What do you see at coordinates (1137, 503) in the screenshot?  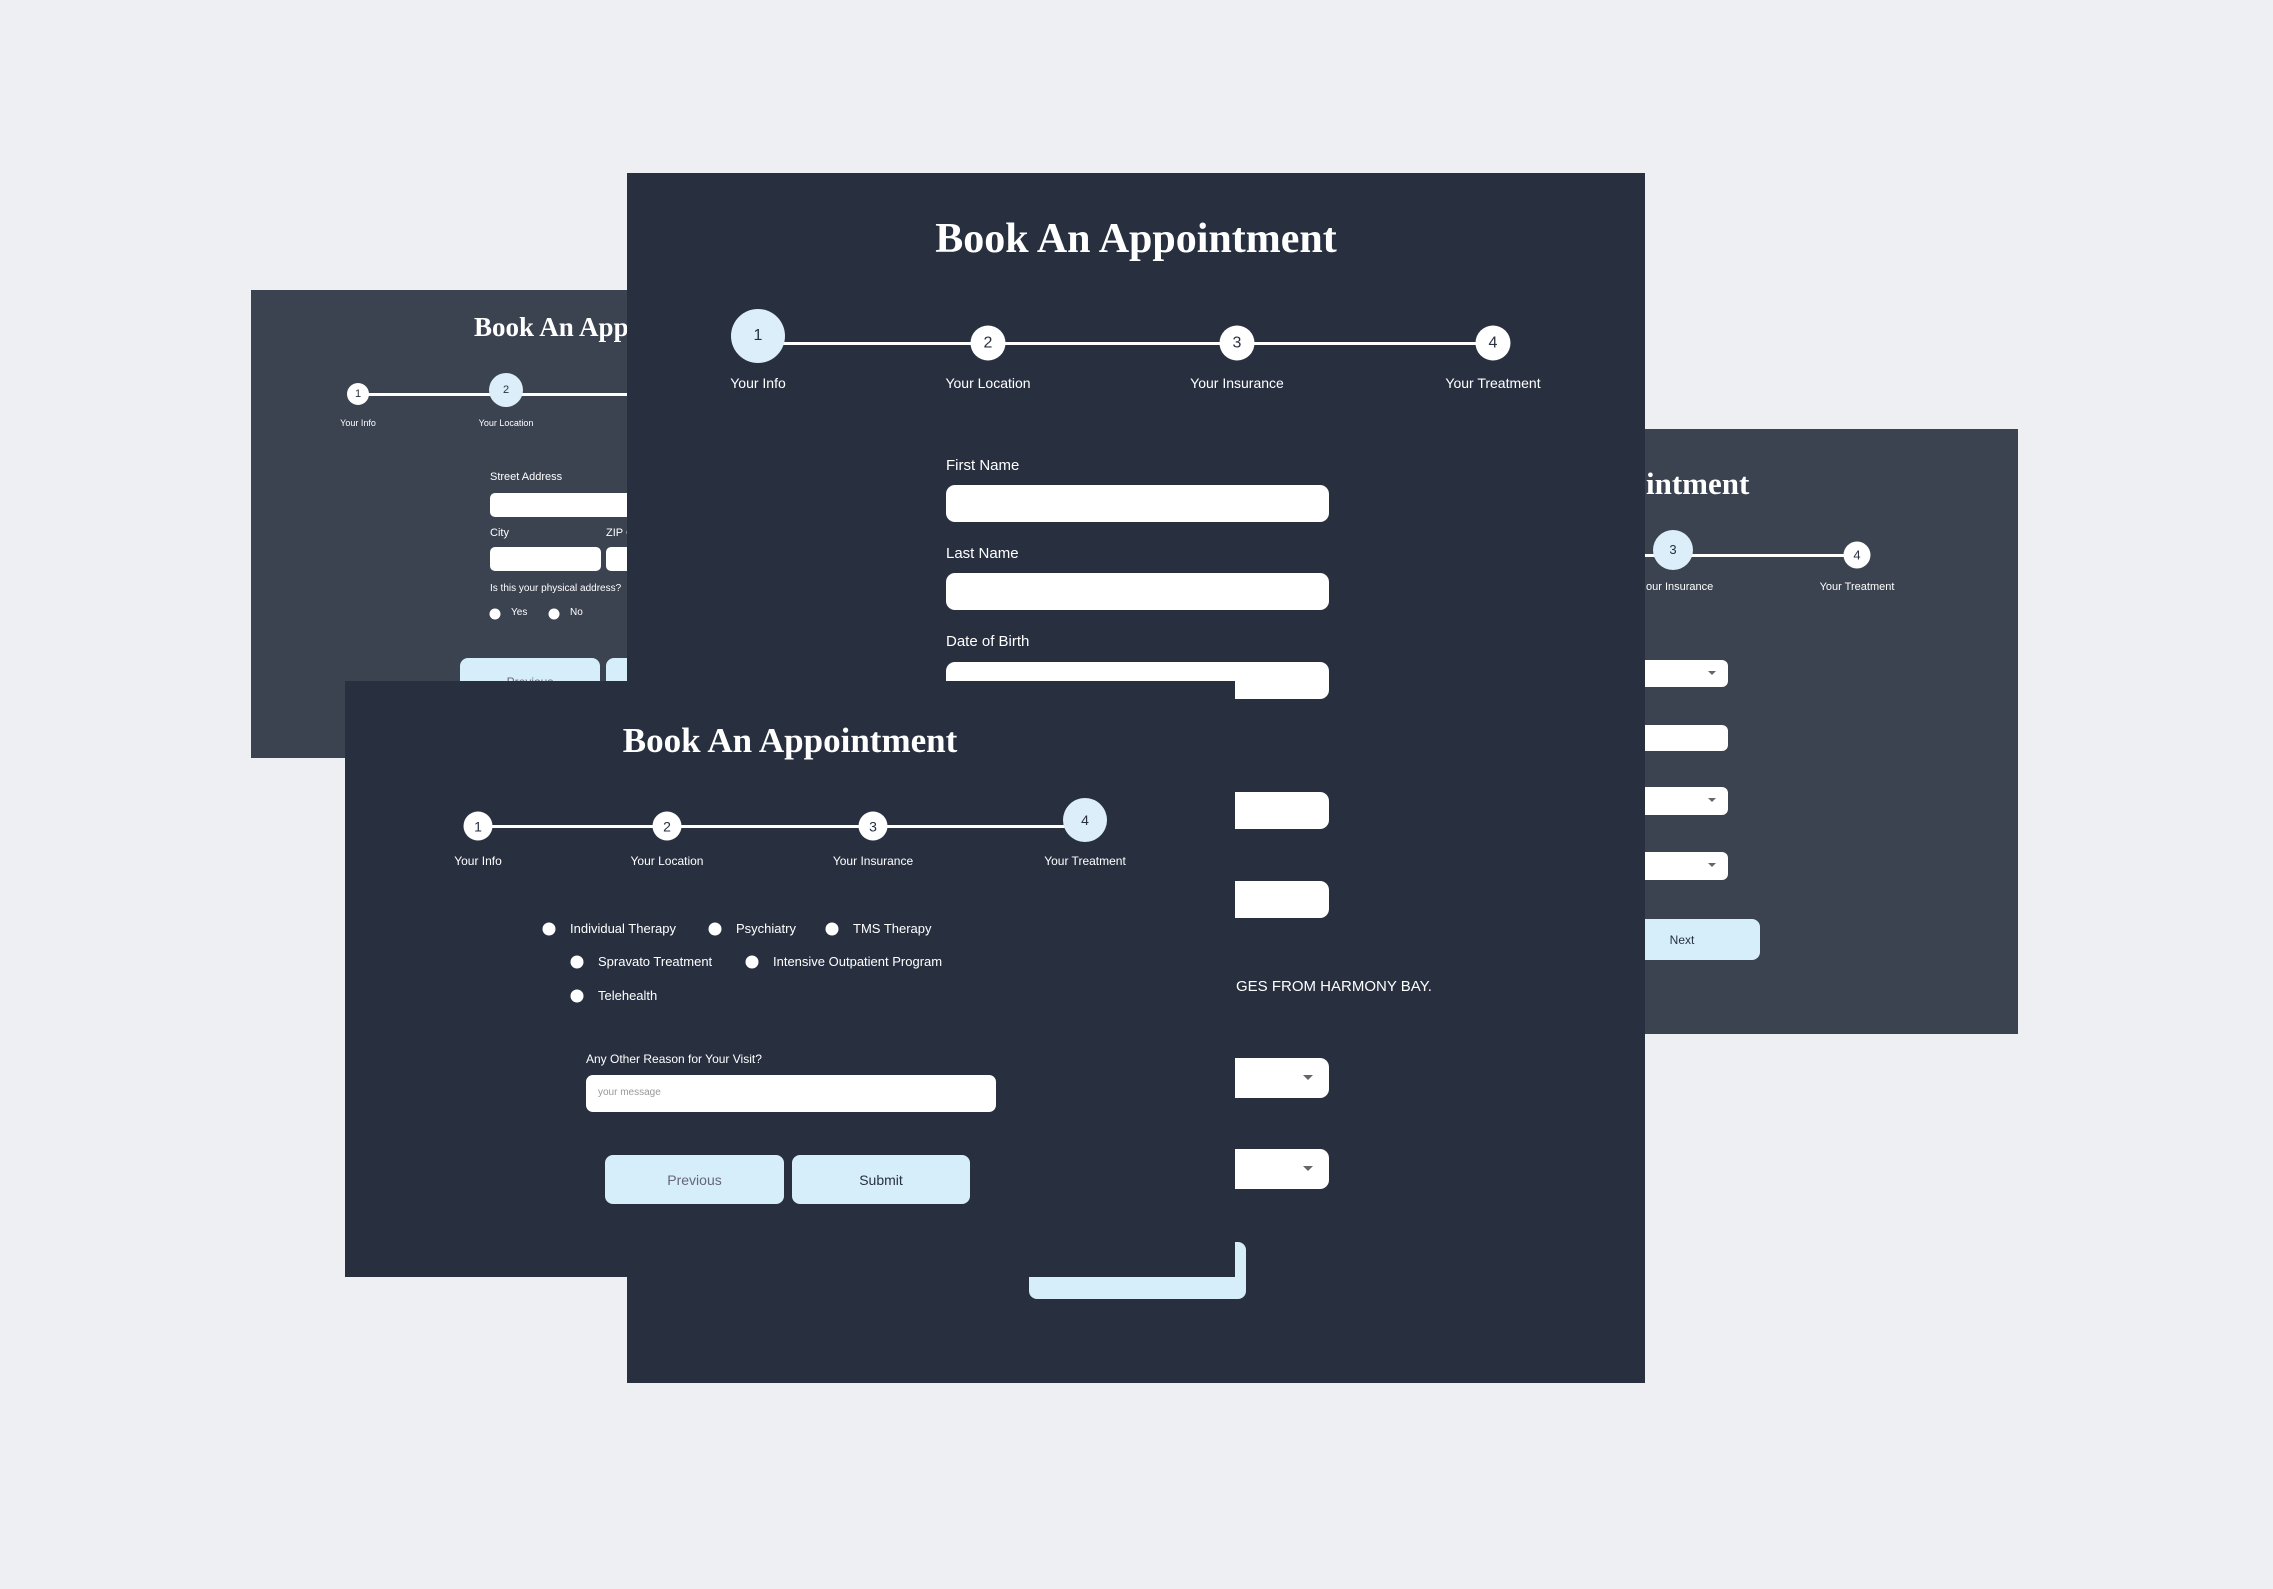 I see `first-name-input` at bounding box center [1137, 503].